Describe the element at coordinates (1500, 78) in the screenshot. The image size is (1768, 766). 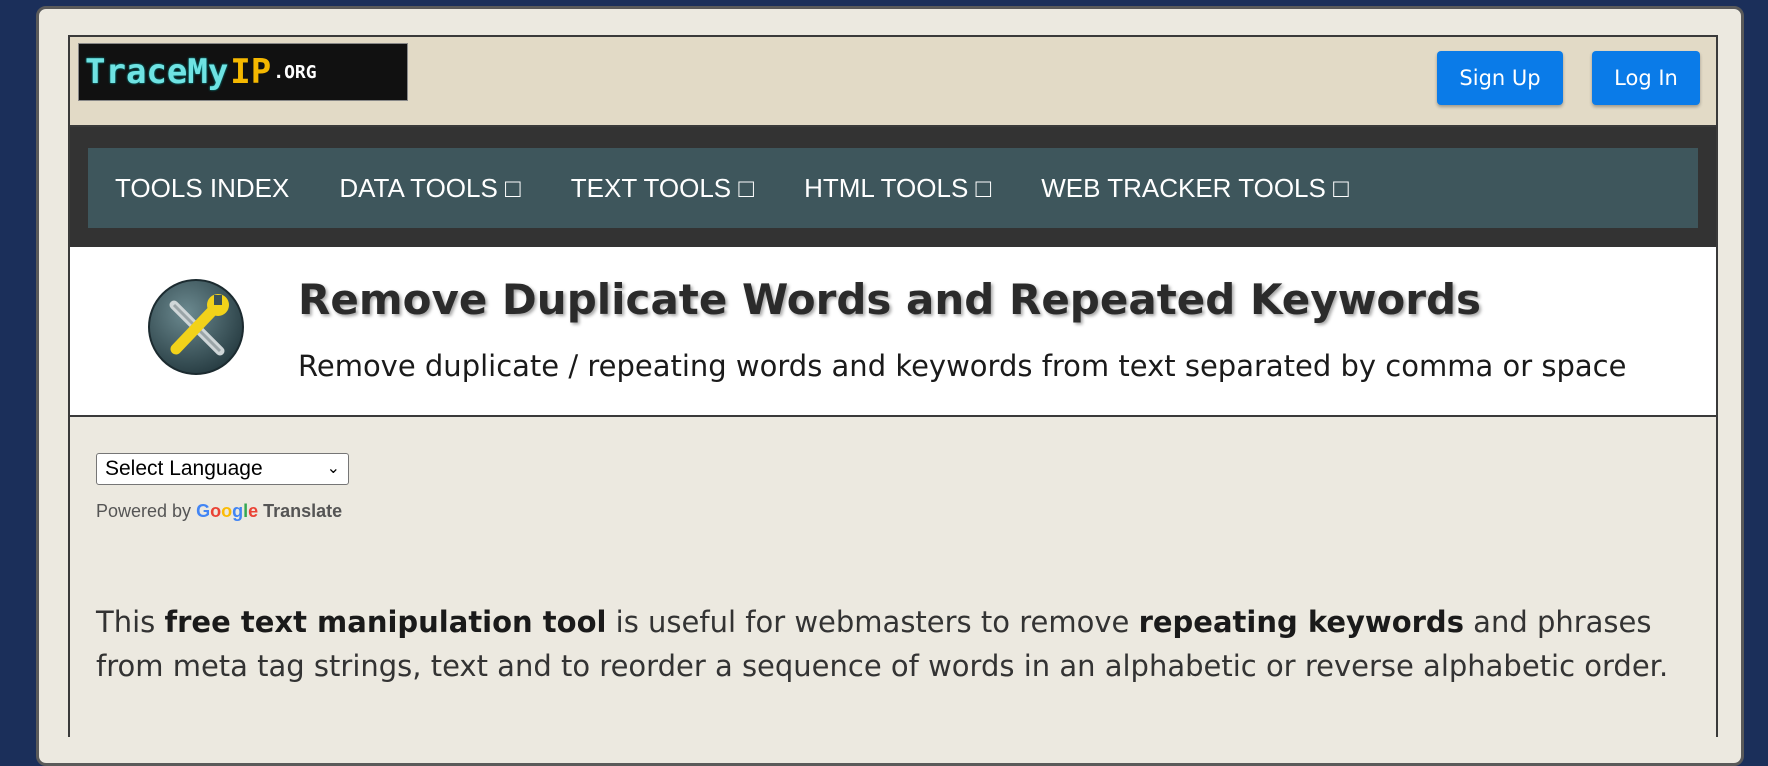
I see `sign-up-button: Sign Up` at that location.